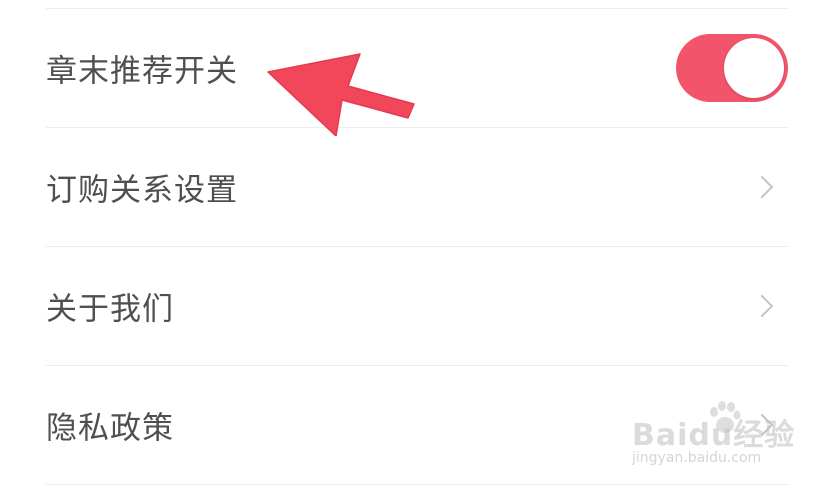  I want to click on chapter-end-recommendation-toggle, so click(732, 68).